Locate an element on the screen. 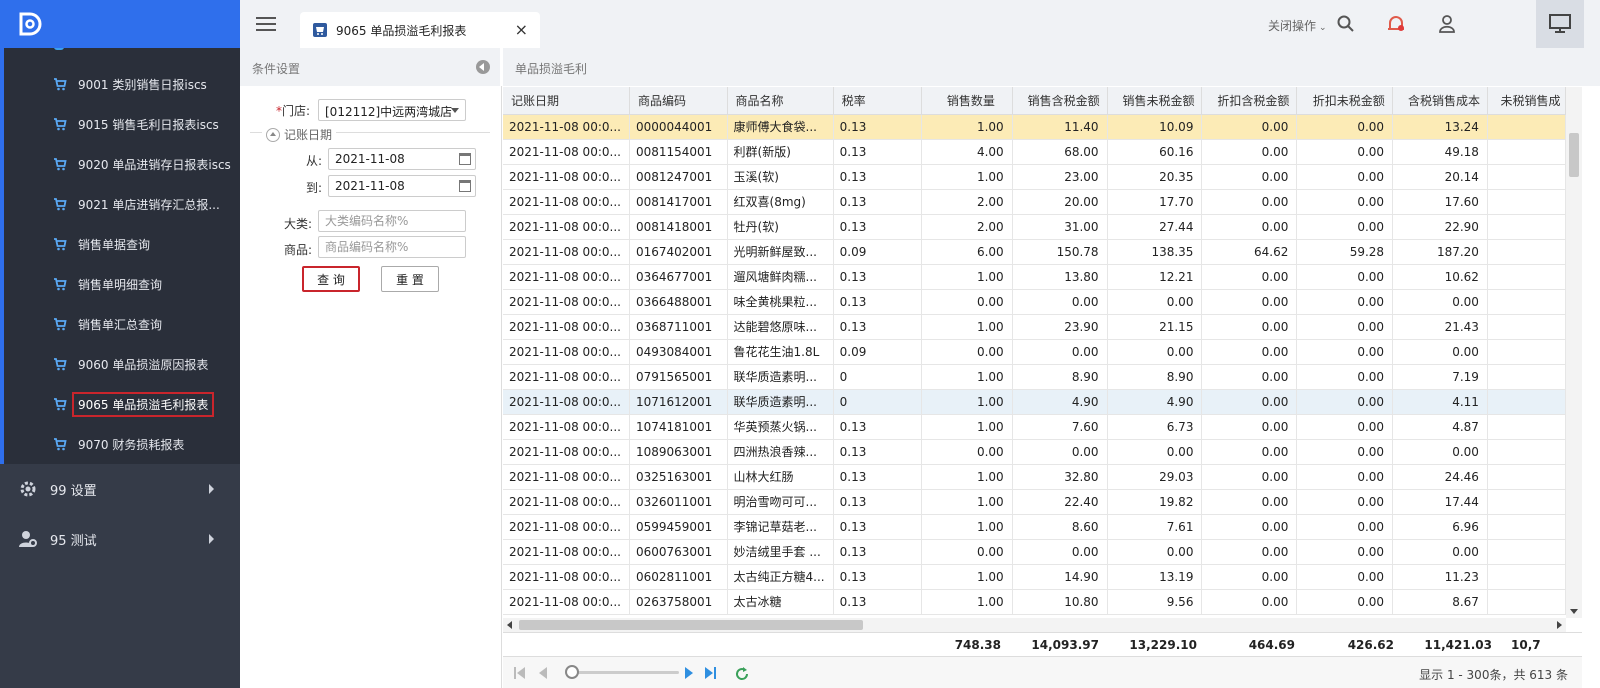  table-cell is located at coordinates (1526, 377).